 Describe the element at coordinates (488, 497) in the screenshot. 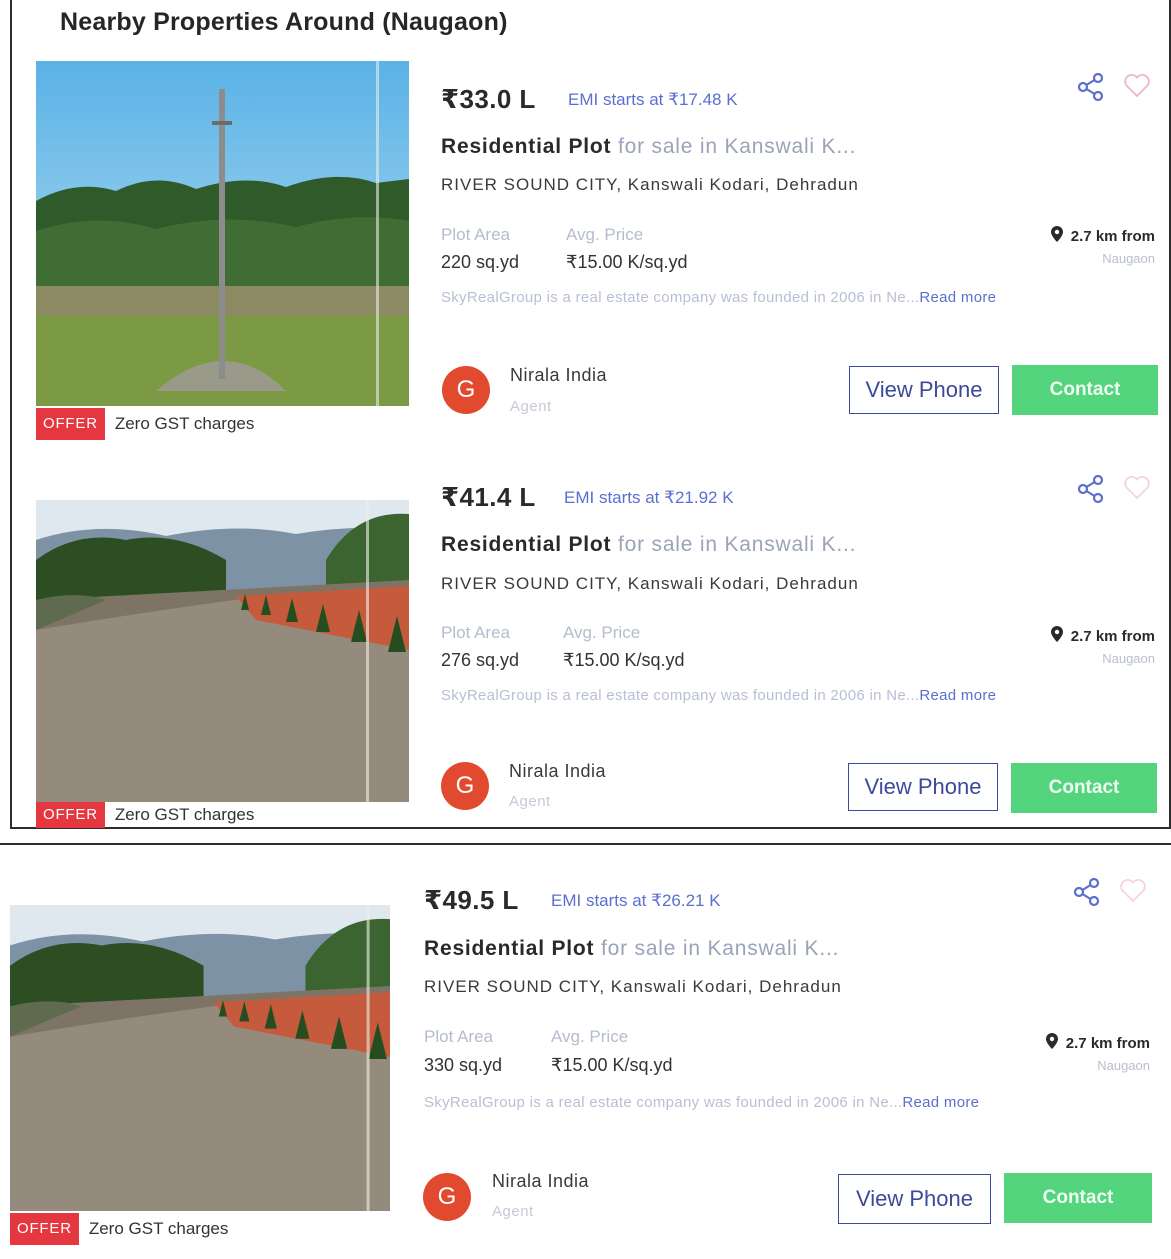

I see `price: ₹41.4 L` at that location.